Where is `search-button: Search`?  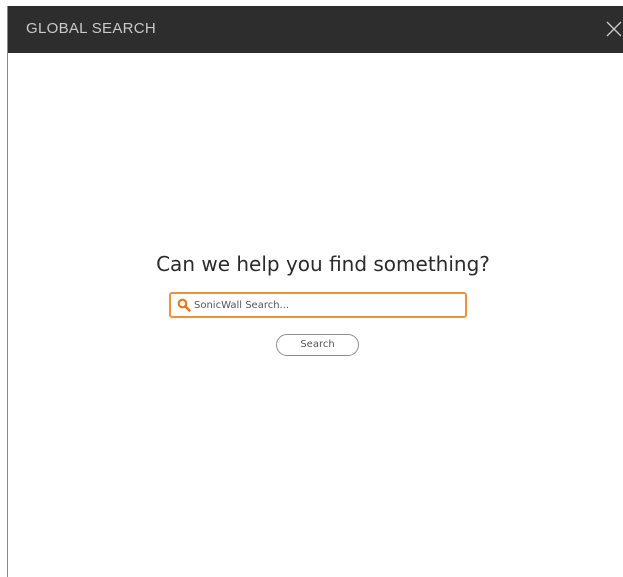 search-button: Search is located at coordinates (317, 345).